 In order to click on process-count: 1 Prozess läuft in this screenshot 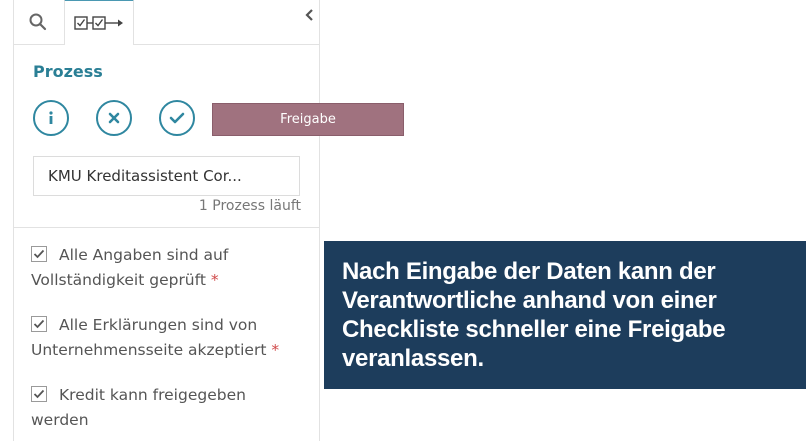, I will do `click(249, 206)`.